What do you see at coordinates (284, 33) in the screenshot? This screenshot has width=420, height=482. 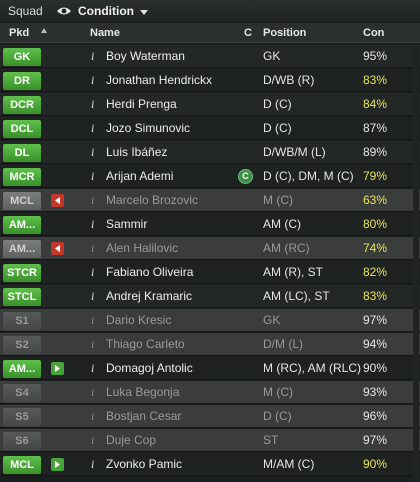 I see `column-header-position: Position` at bounding box center [284, 33].